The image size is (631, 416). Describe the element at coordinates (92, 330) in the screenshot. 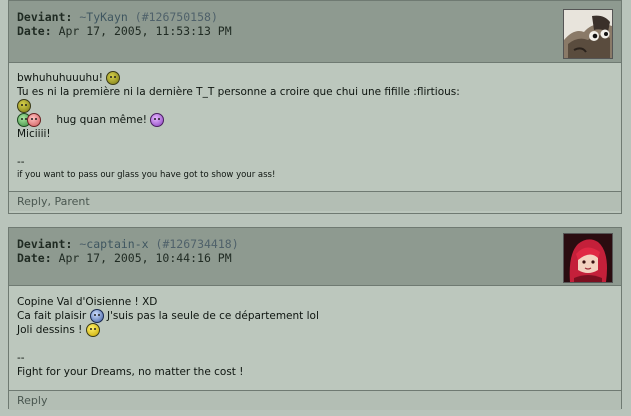

I see `happy-smiley-icon` at that location.